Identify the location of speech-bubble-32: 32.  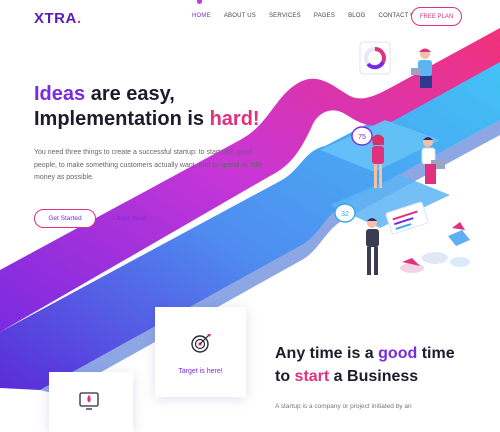
(345, 213).